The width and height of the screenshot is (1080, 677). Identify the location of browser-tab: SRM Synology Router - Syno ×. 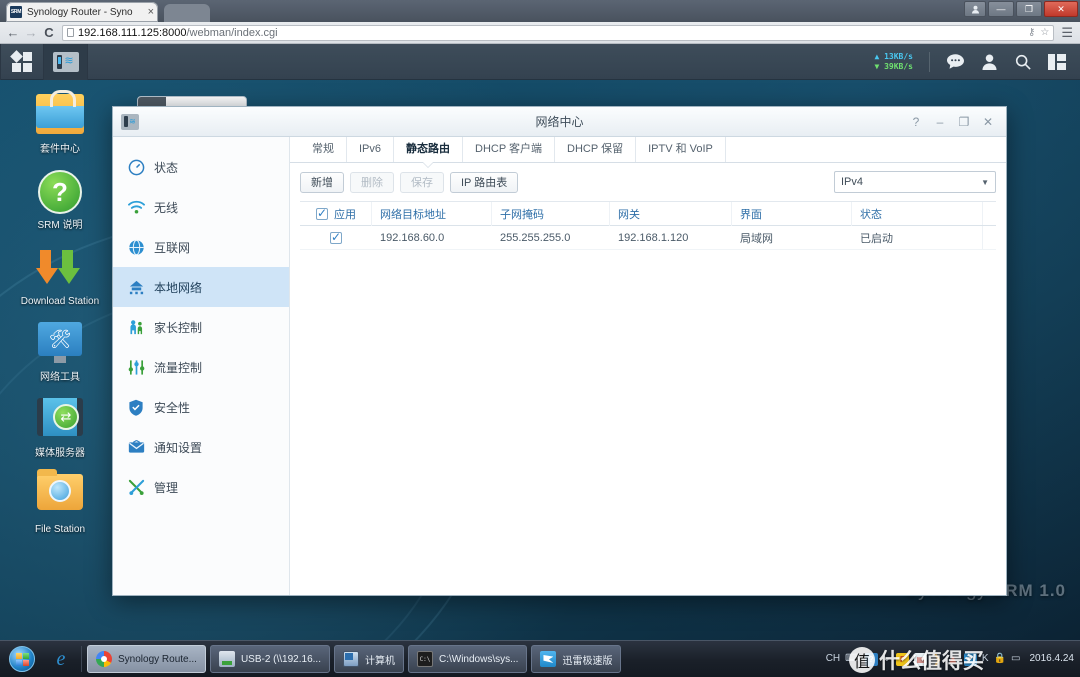
(82, 12).